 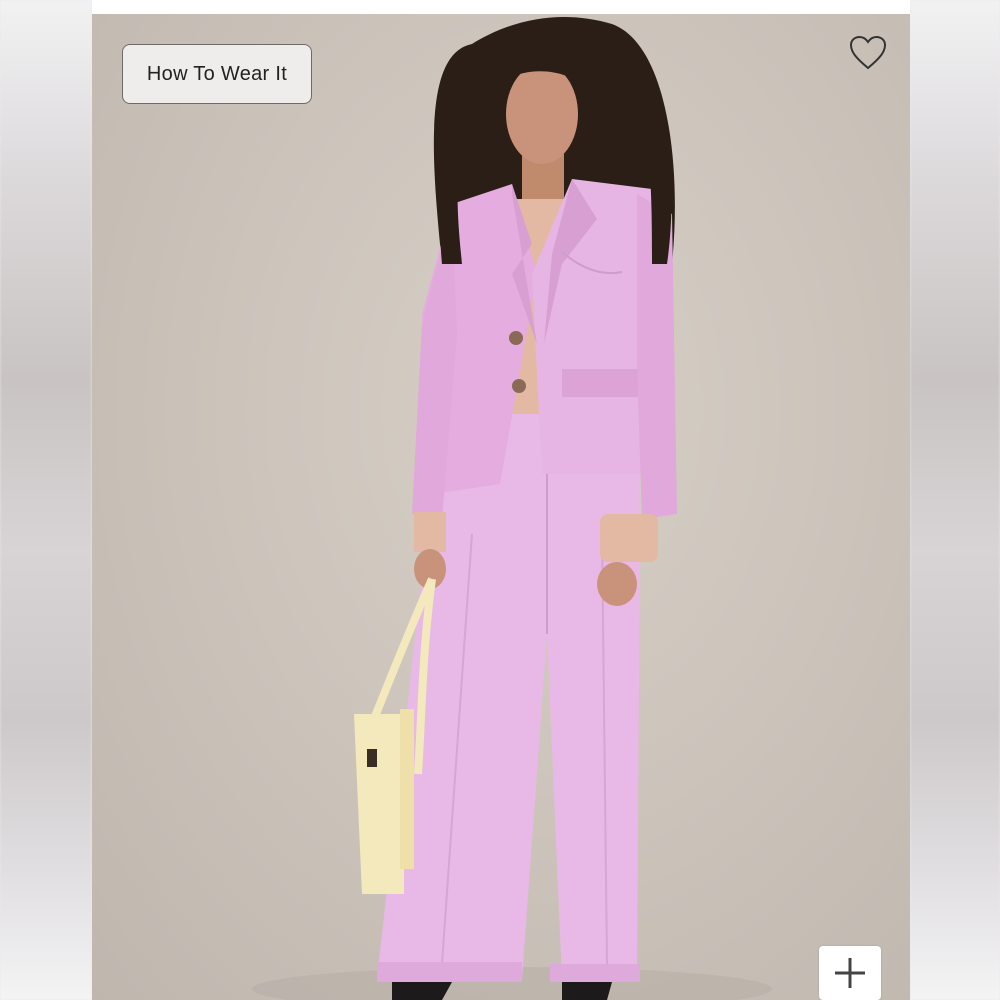 I want to click on how-to-wear-button: How To Wear It, so click(x=217, y=74).